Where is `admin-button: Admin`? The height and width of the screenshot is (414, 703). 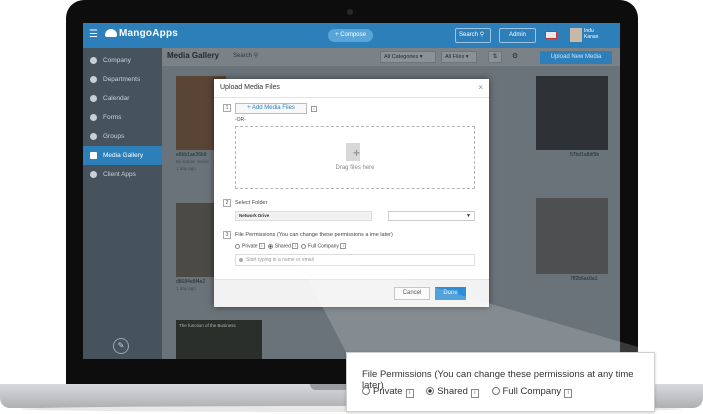 admin-button: Admin is located at coordinates (517, 35).